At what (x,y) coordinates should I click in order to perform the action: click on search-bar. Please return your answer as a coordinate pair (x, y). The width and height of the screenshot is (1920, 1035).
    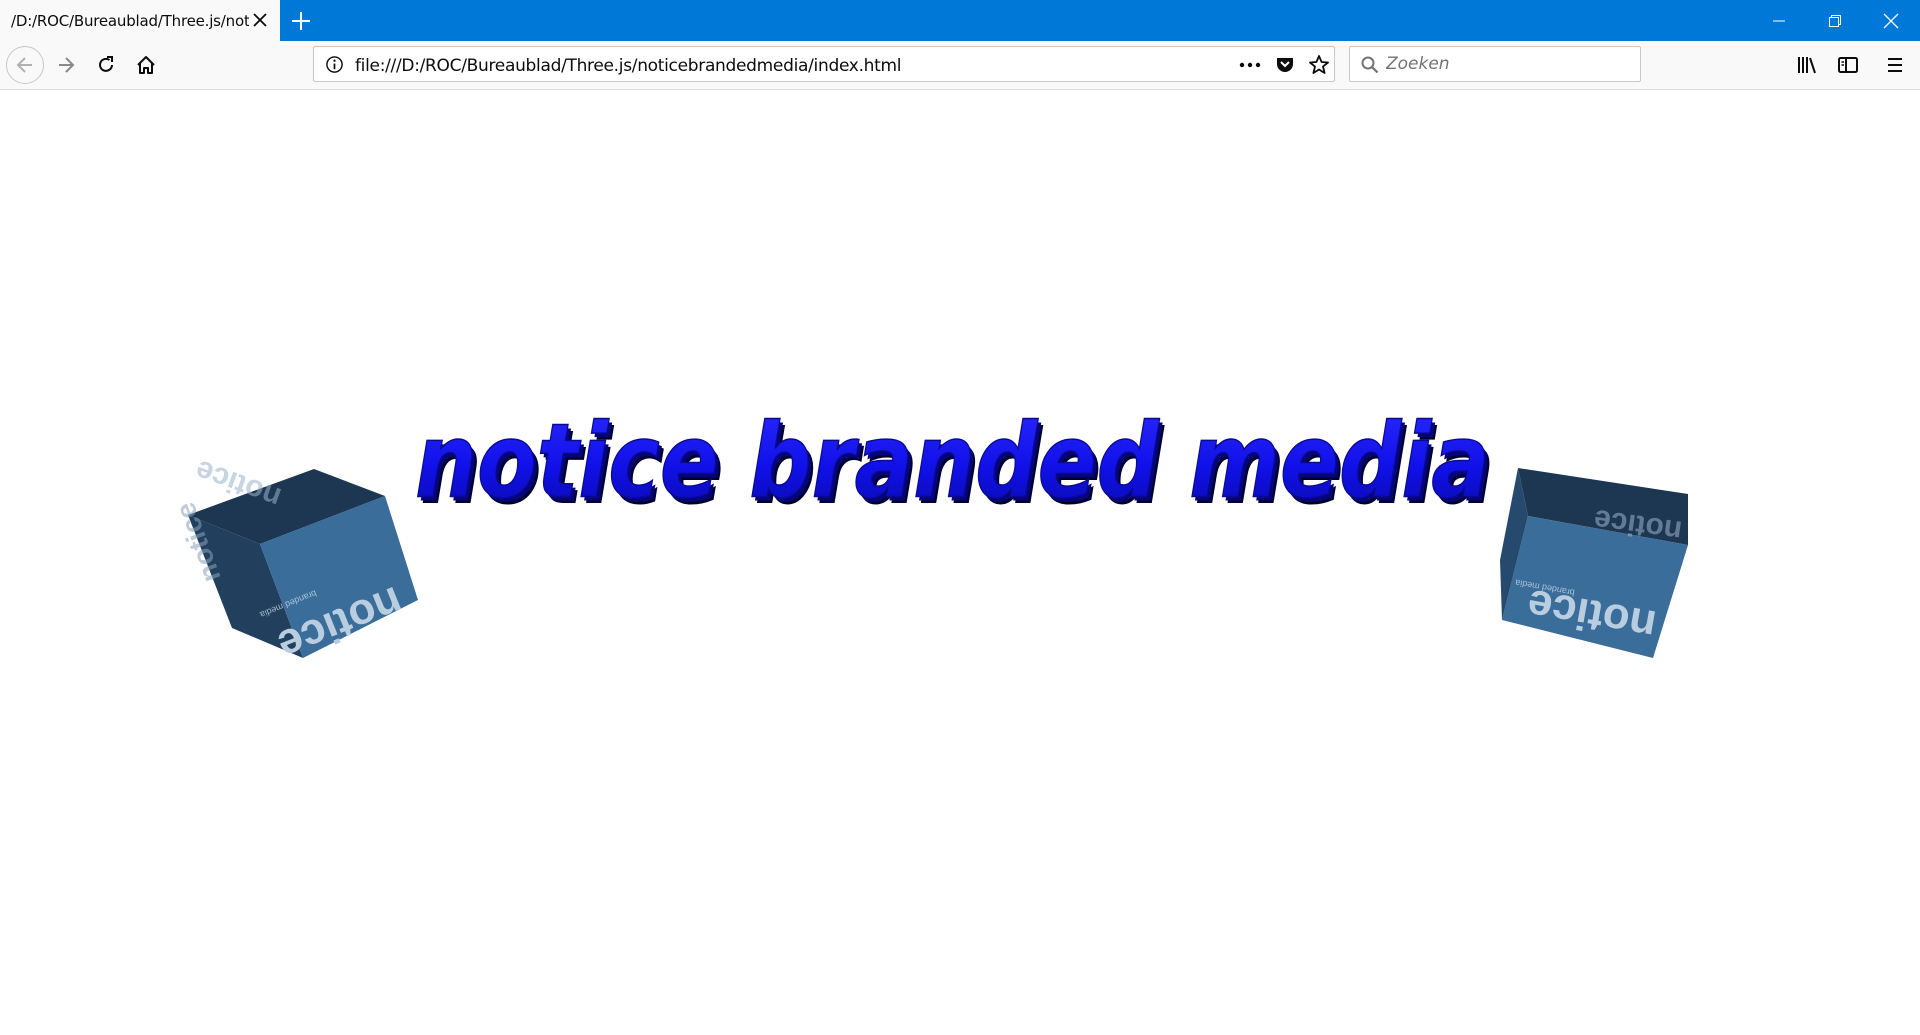
    Looking at the image, I should click on (1495, 64).